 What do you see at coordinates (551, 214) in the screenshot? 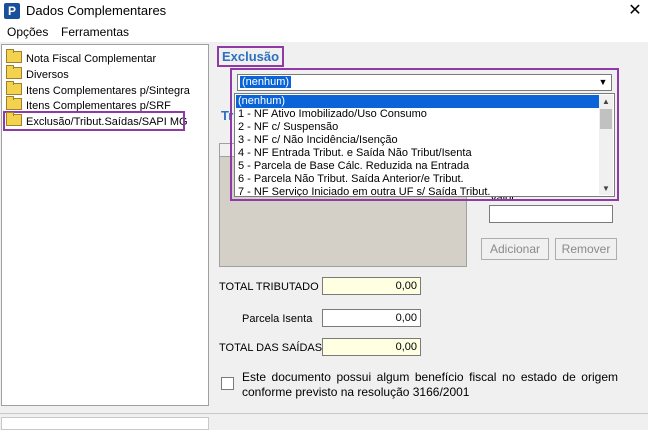
I see `valor-input` at bounding box center [551, 214].